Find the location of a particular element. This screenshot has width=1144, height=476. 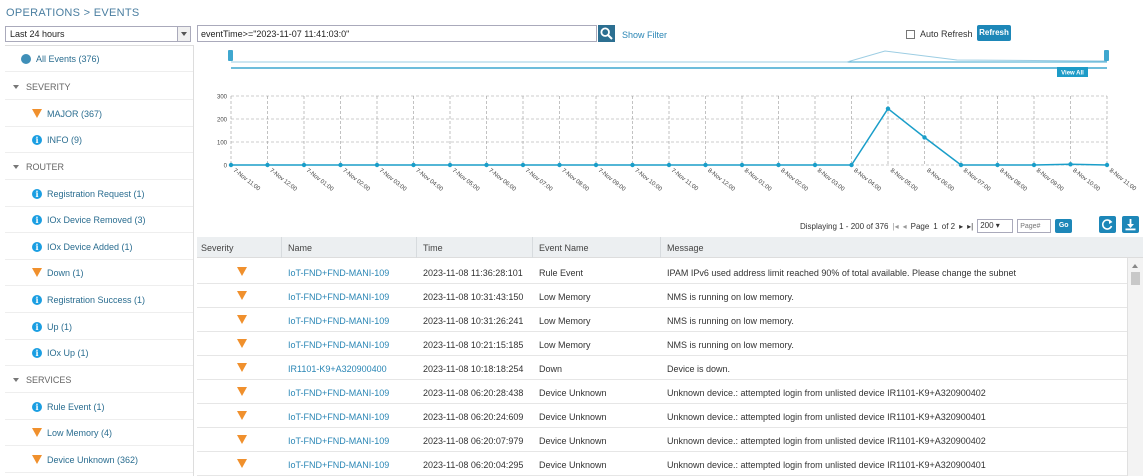

device-name-link: IR1101-K9+A320900400 is located at coordinates (337, 369).